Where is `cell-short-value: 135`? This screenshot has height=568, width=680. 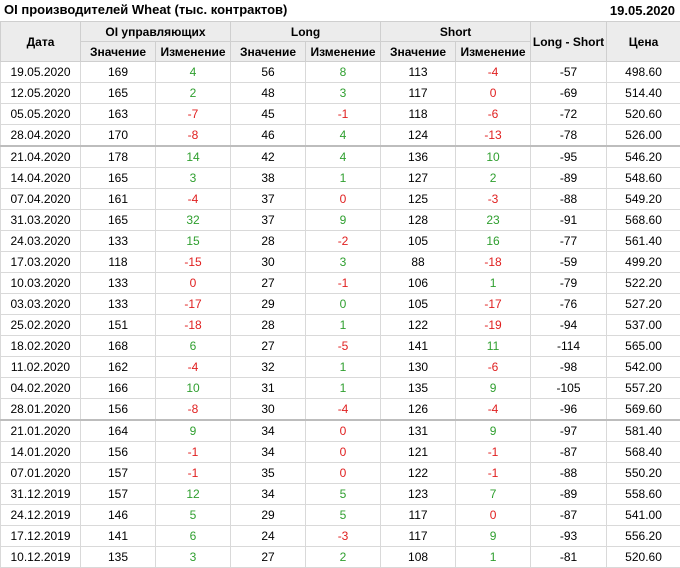
cell-short-value: 135 is located at coordinates (418, 388).